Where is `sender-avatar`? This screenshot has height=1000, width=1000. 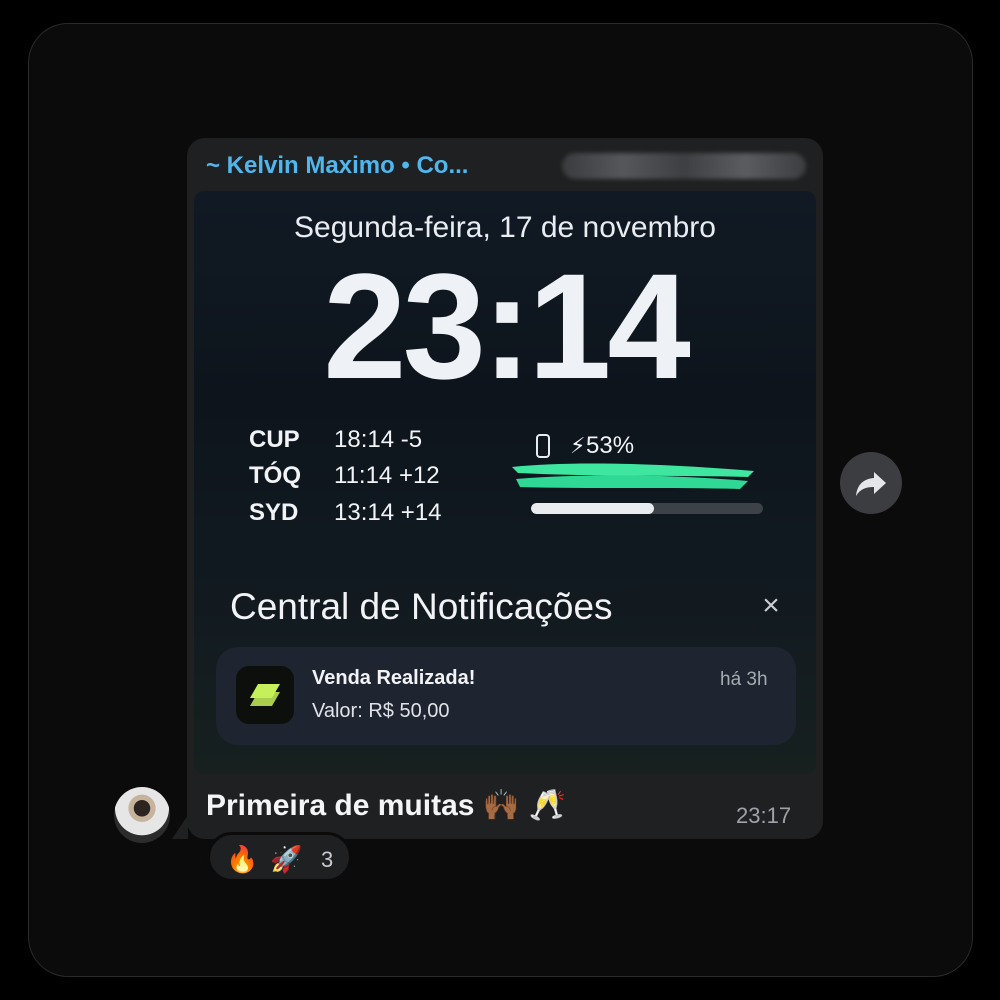 sender-avatar is located at coordinates (142, 815).